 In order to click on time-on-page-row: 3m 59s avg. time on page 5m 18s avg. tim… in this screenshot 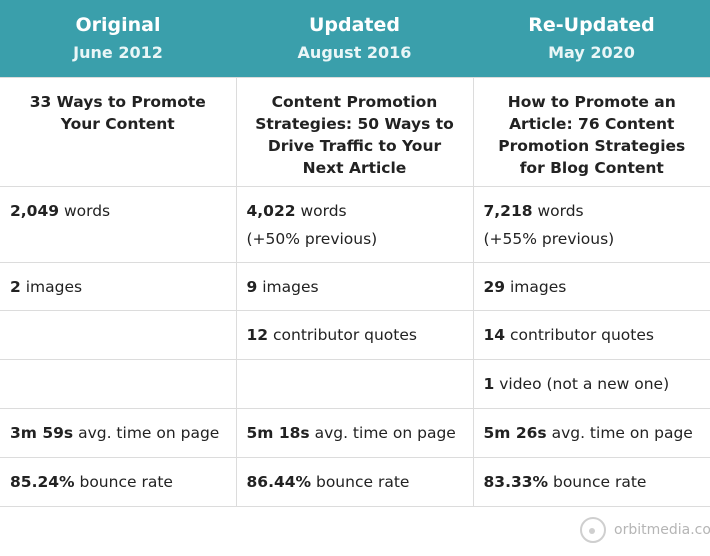, I will do `click(355, 433)`.